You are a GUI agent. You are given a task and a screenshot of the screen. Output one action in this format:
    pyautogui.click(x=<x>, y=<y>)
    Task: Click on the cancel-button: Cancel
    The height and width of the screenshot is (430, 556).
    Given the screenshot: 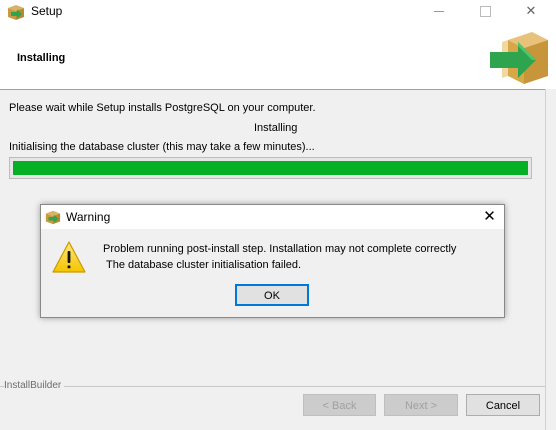 What is the action you would take?
    pyautogui.click(x=503, y=405)
    